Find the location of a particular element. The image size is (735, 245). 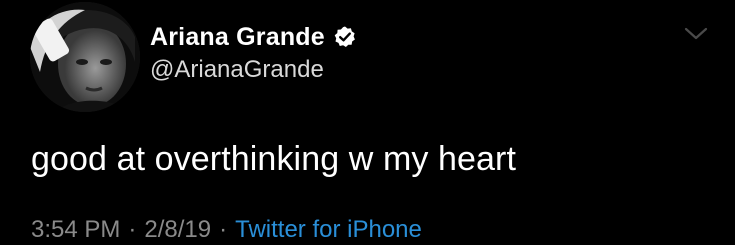

tweet-menu-button is located at coordinates (696, 34).